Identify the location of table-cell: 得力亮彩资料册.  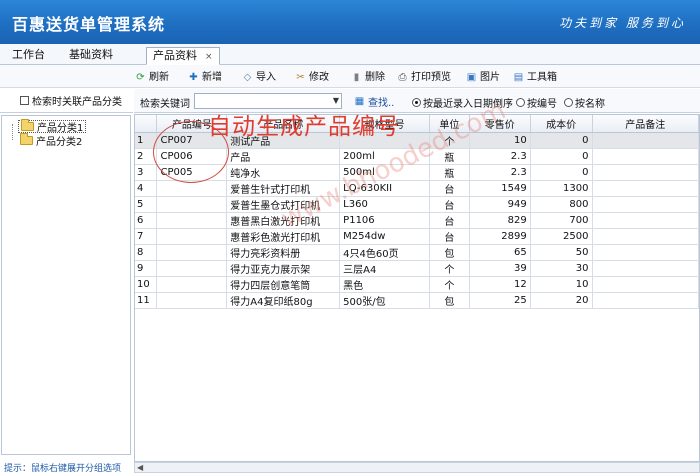
(283, 252).